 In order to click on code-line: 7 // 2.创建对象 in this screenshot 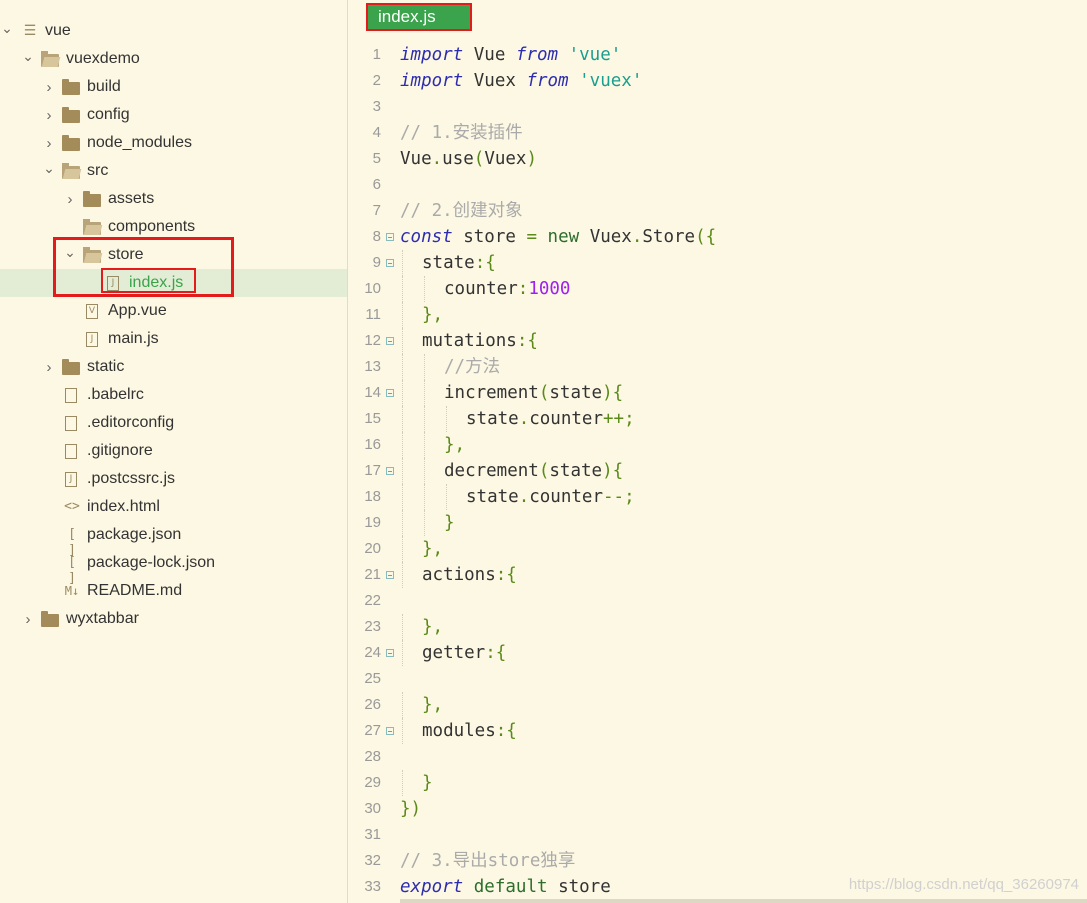, I will do `click(718, 211)`.